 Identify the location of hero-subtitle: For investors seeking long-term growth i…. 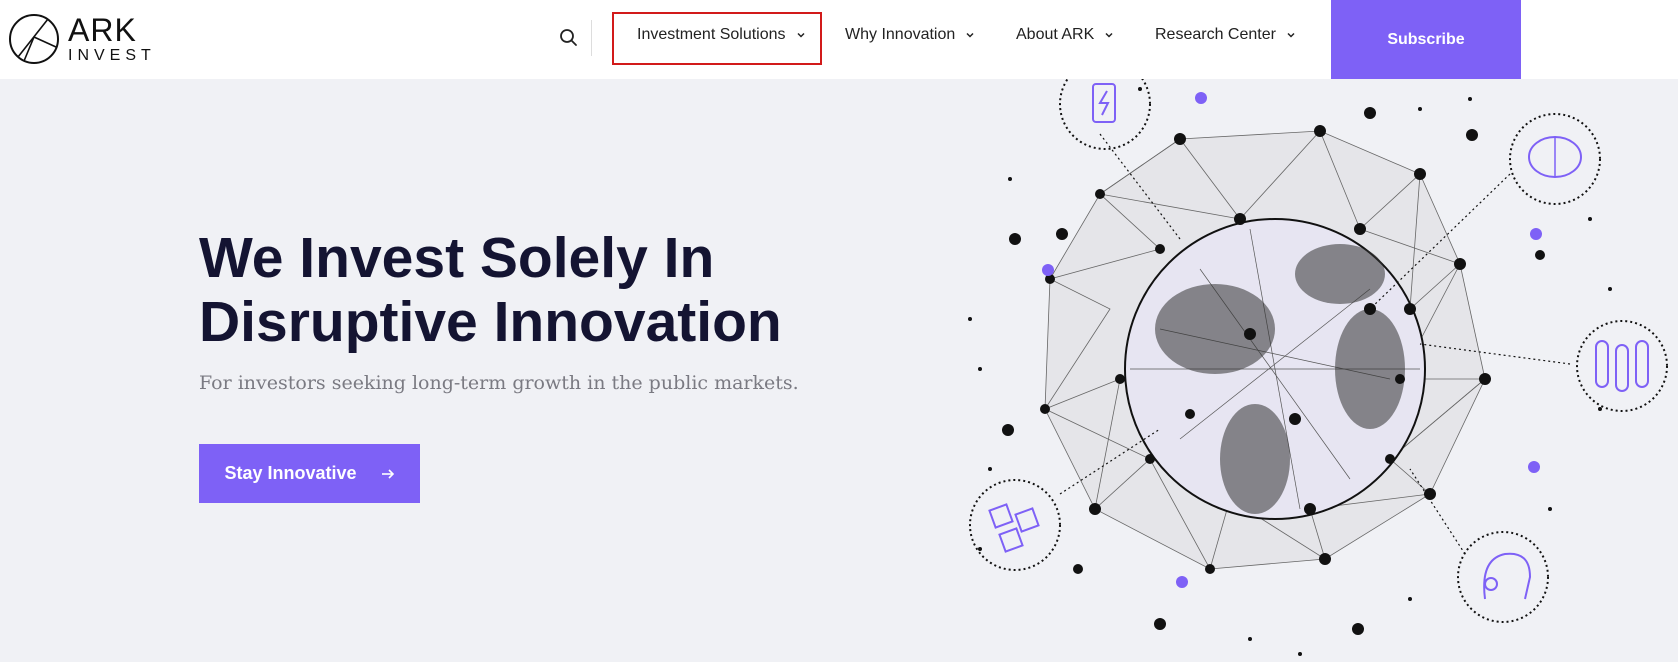
(499, 383).